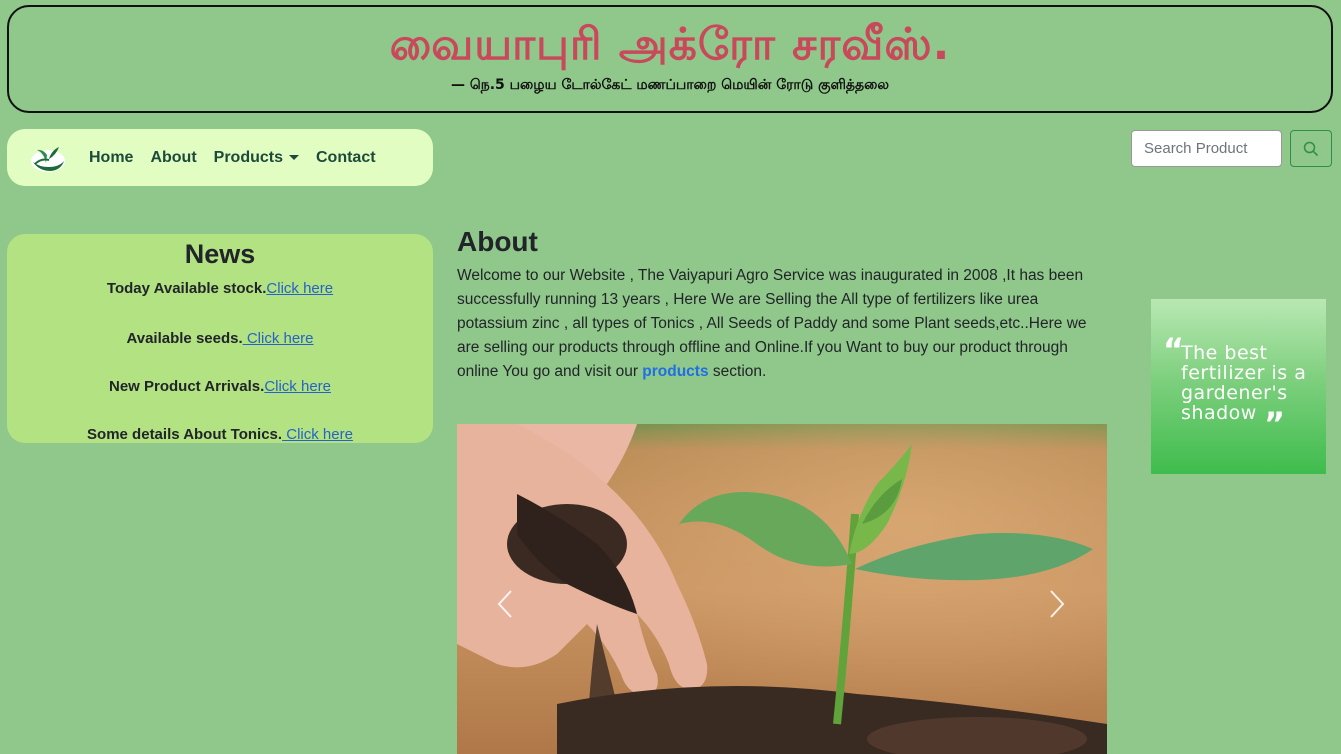 The width and height of the screenshot is (1341, 754). Describe the element at coordinates (294, 157) in the screenshot. I see `caret-down-icon` at that location.